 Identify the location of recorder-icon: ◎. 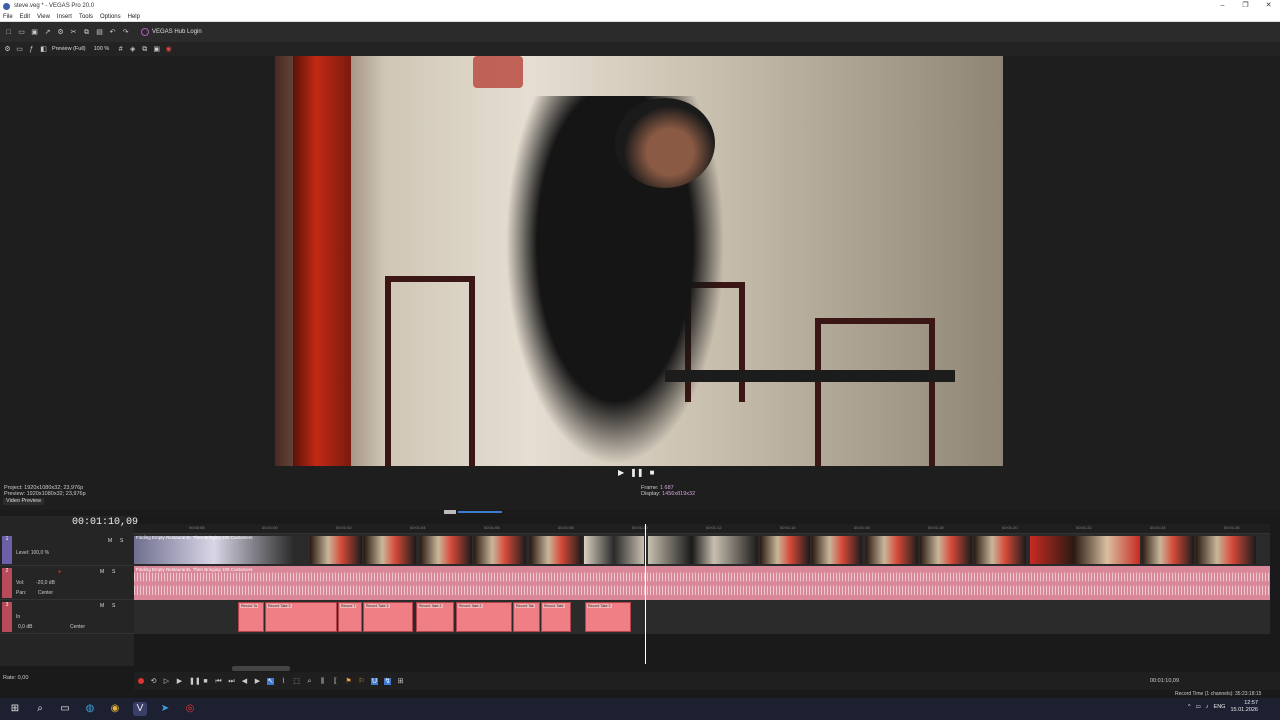
(190, 709).